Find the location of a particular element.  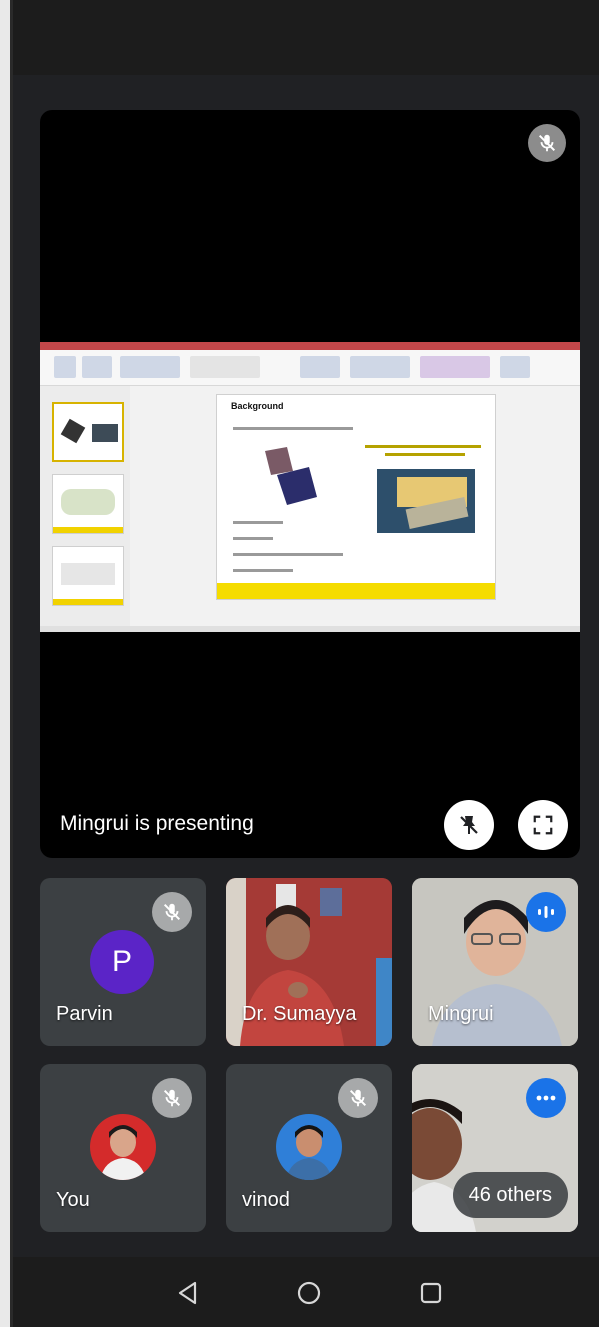

status-bar is located at coordinates (306, 37).